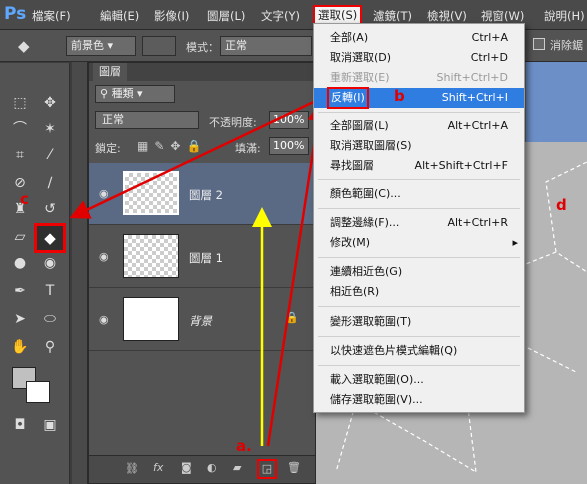 The image size is (587, 484). What do you see at coordinates (419, 98) in the screenshot?
I see `menu-item-inverse: 反轉(I) Shift+Ctrl+I` at bounding box center [419, 98].